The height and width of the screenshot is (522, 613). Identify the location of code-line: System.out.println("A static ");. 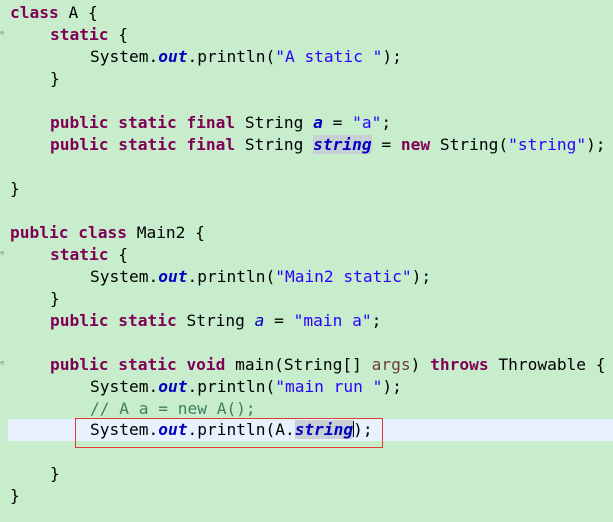
(246, 57).